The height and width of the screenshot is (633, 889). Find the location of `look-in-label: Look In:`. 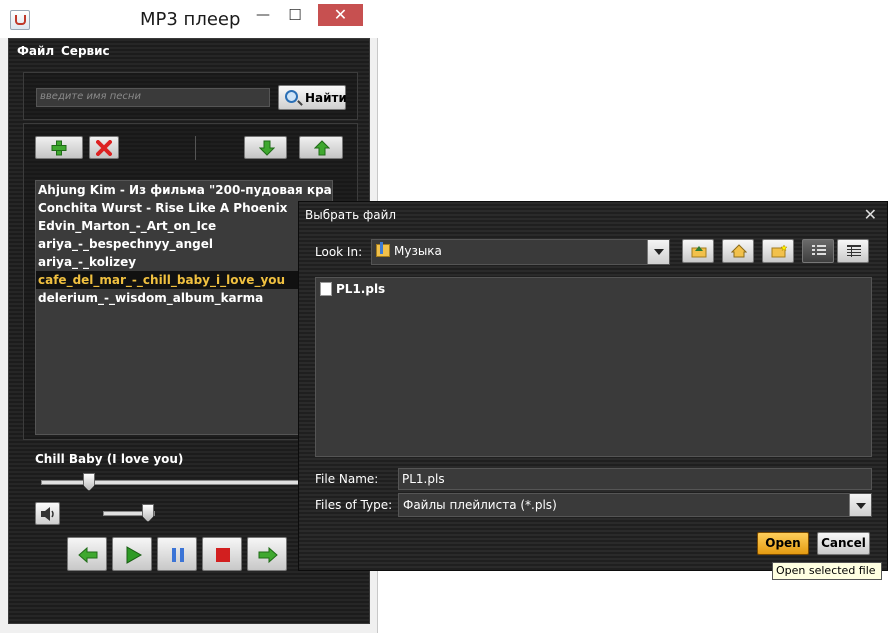

look-in-label: Look In: is located at coordinates (339, 252).